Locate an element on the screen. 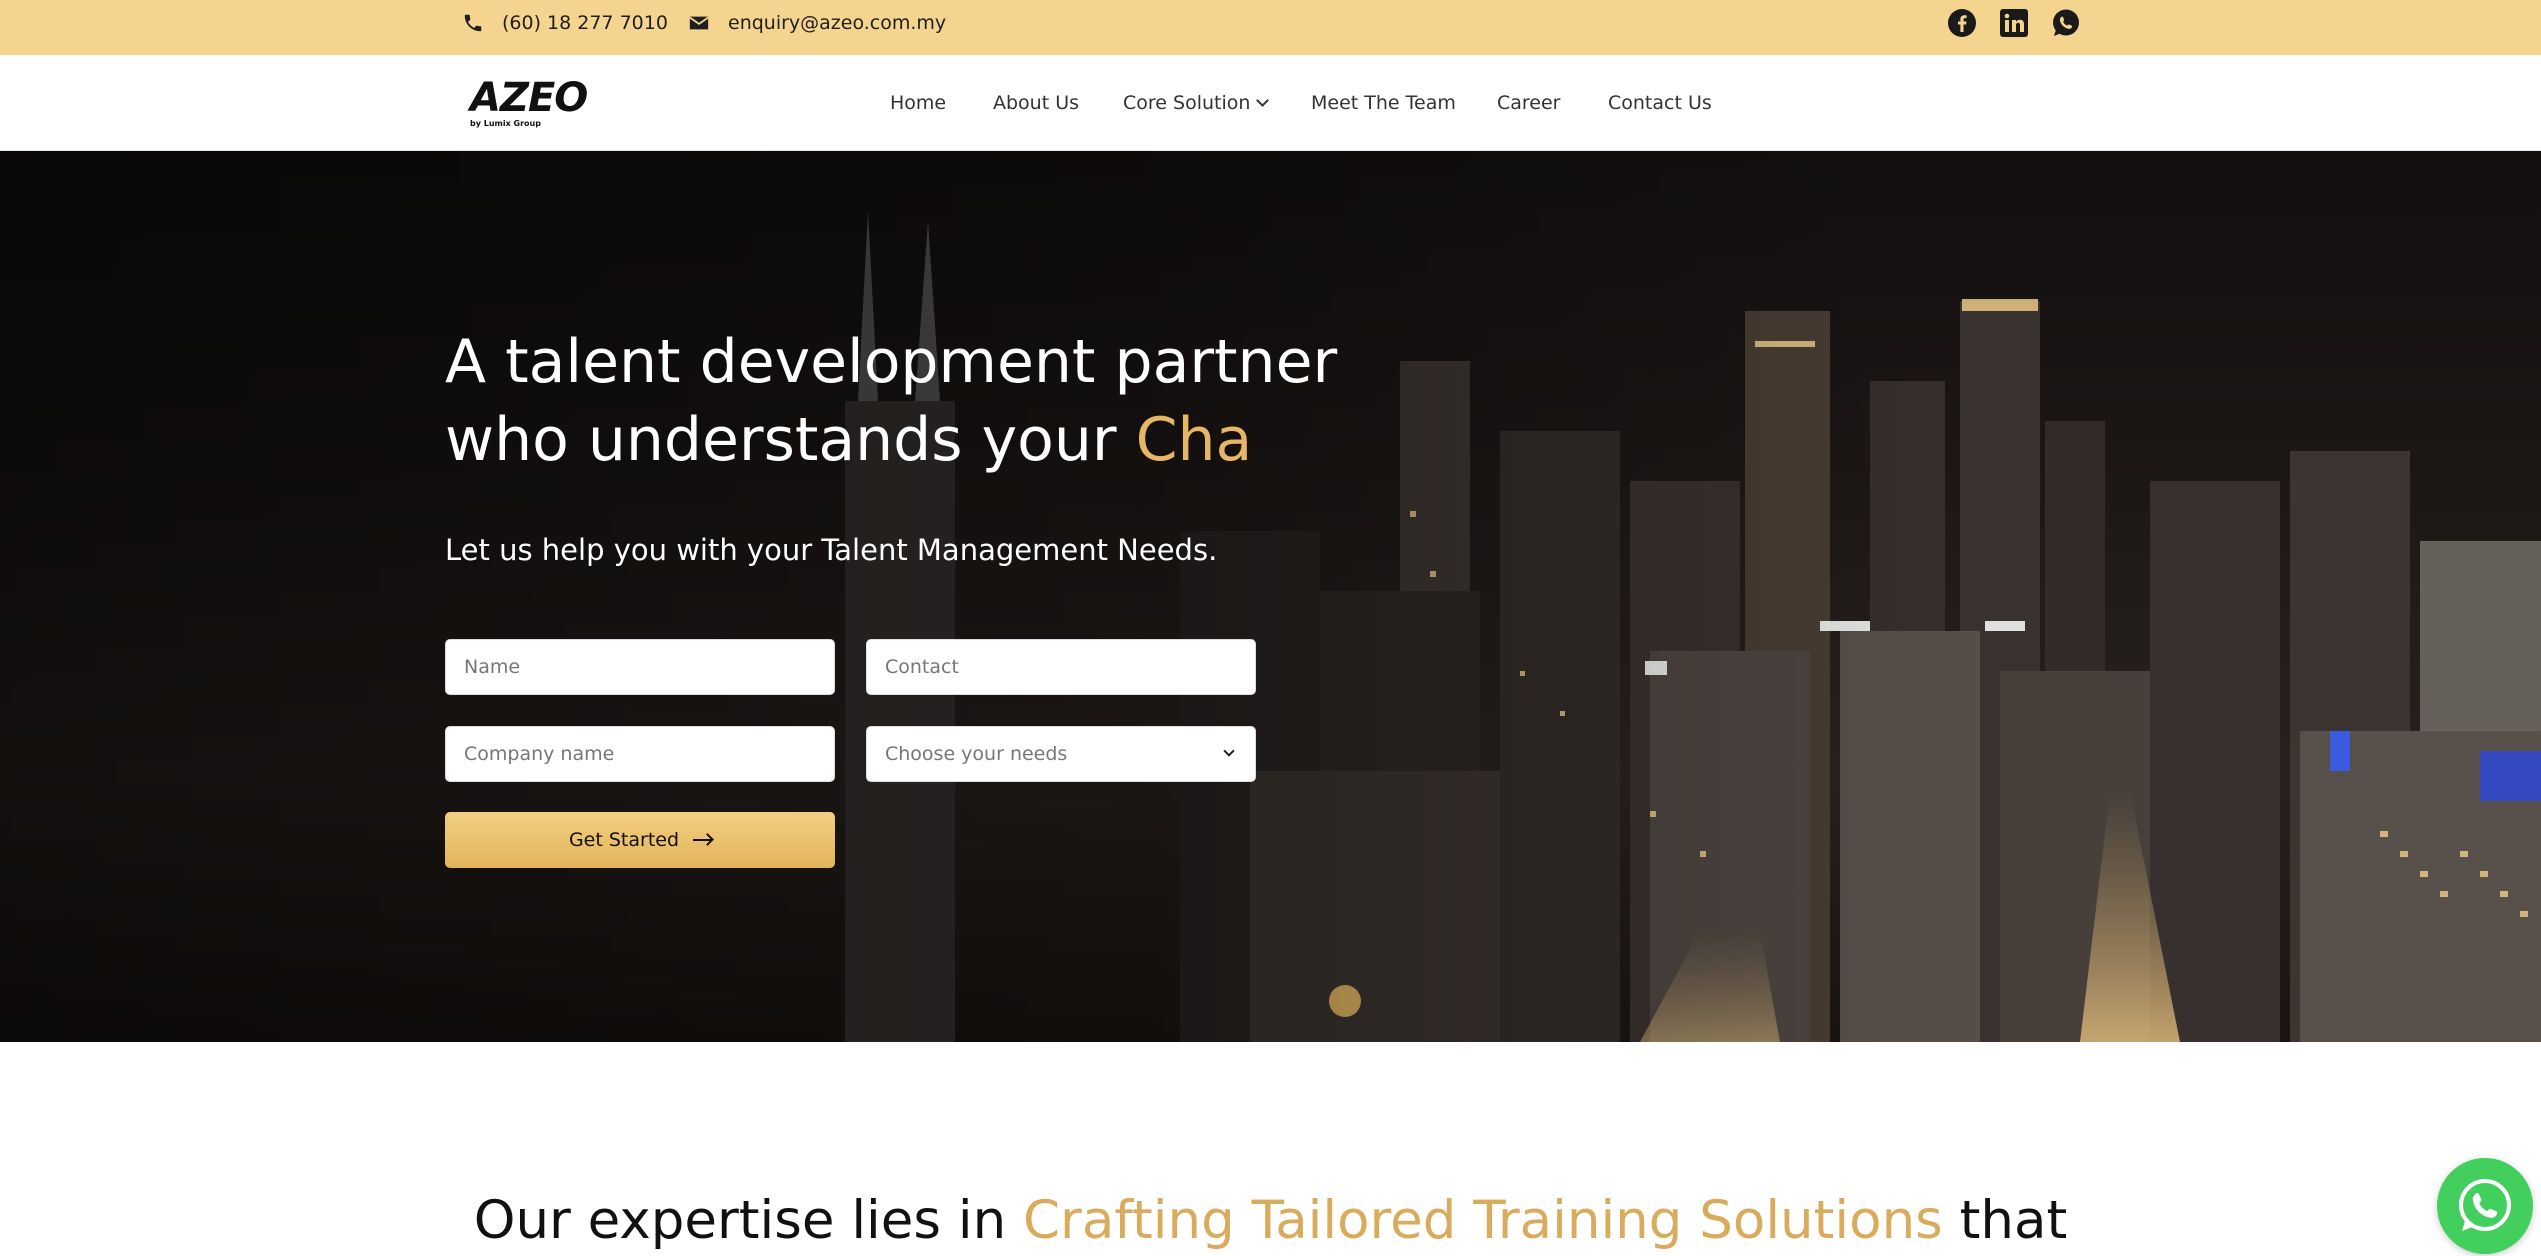 The width and height of the screenshot is (2541, 1256). linkedin-icon is located at coordinates (2014, 23).